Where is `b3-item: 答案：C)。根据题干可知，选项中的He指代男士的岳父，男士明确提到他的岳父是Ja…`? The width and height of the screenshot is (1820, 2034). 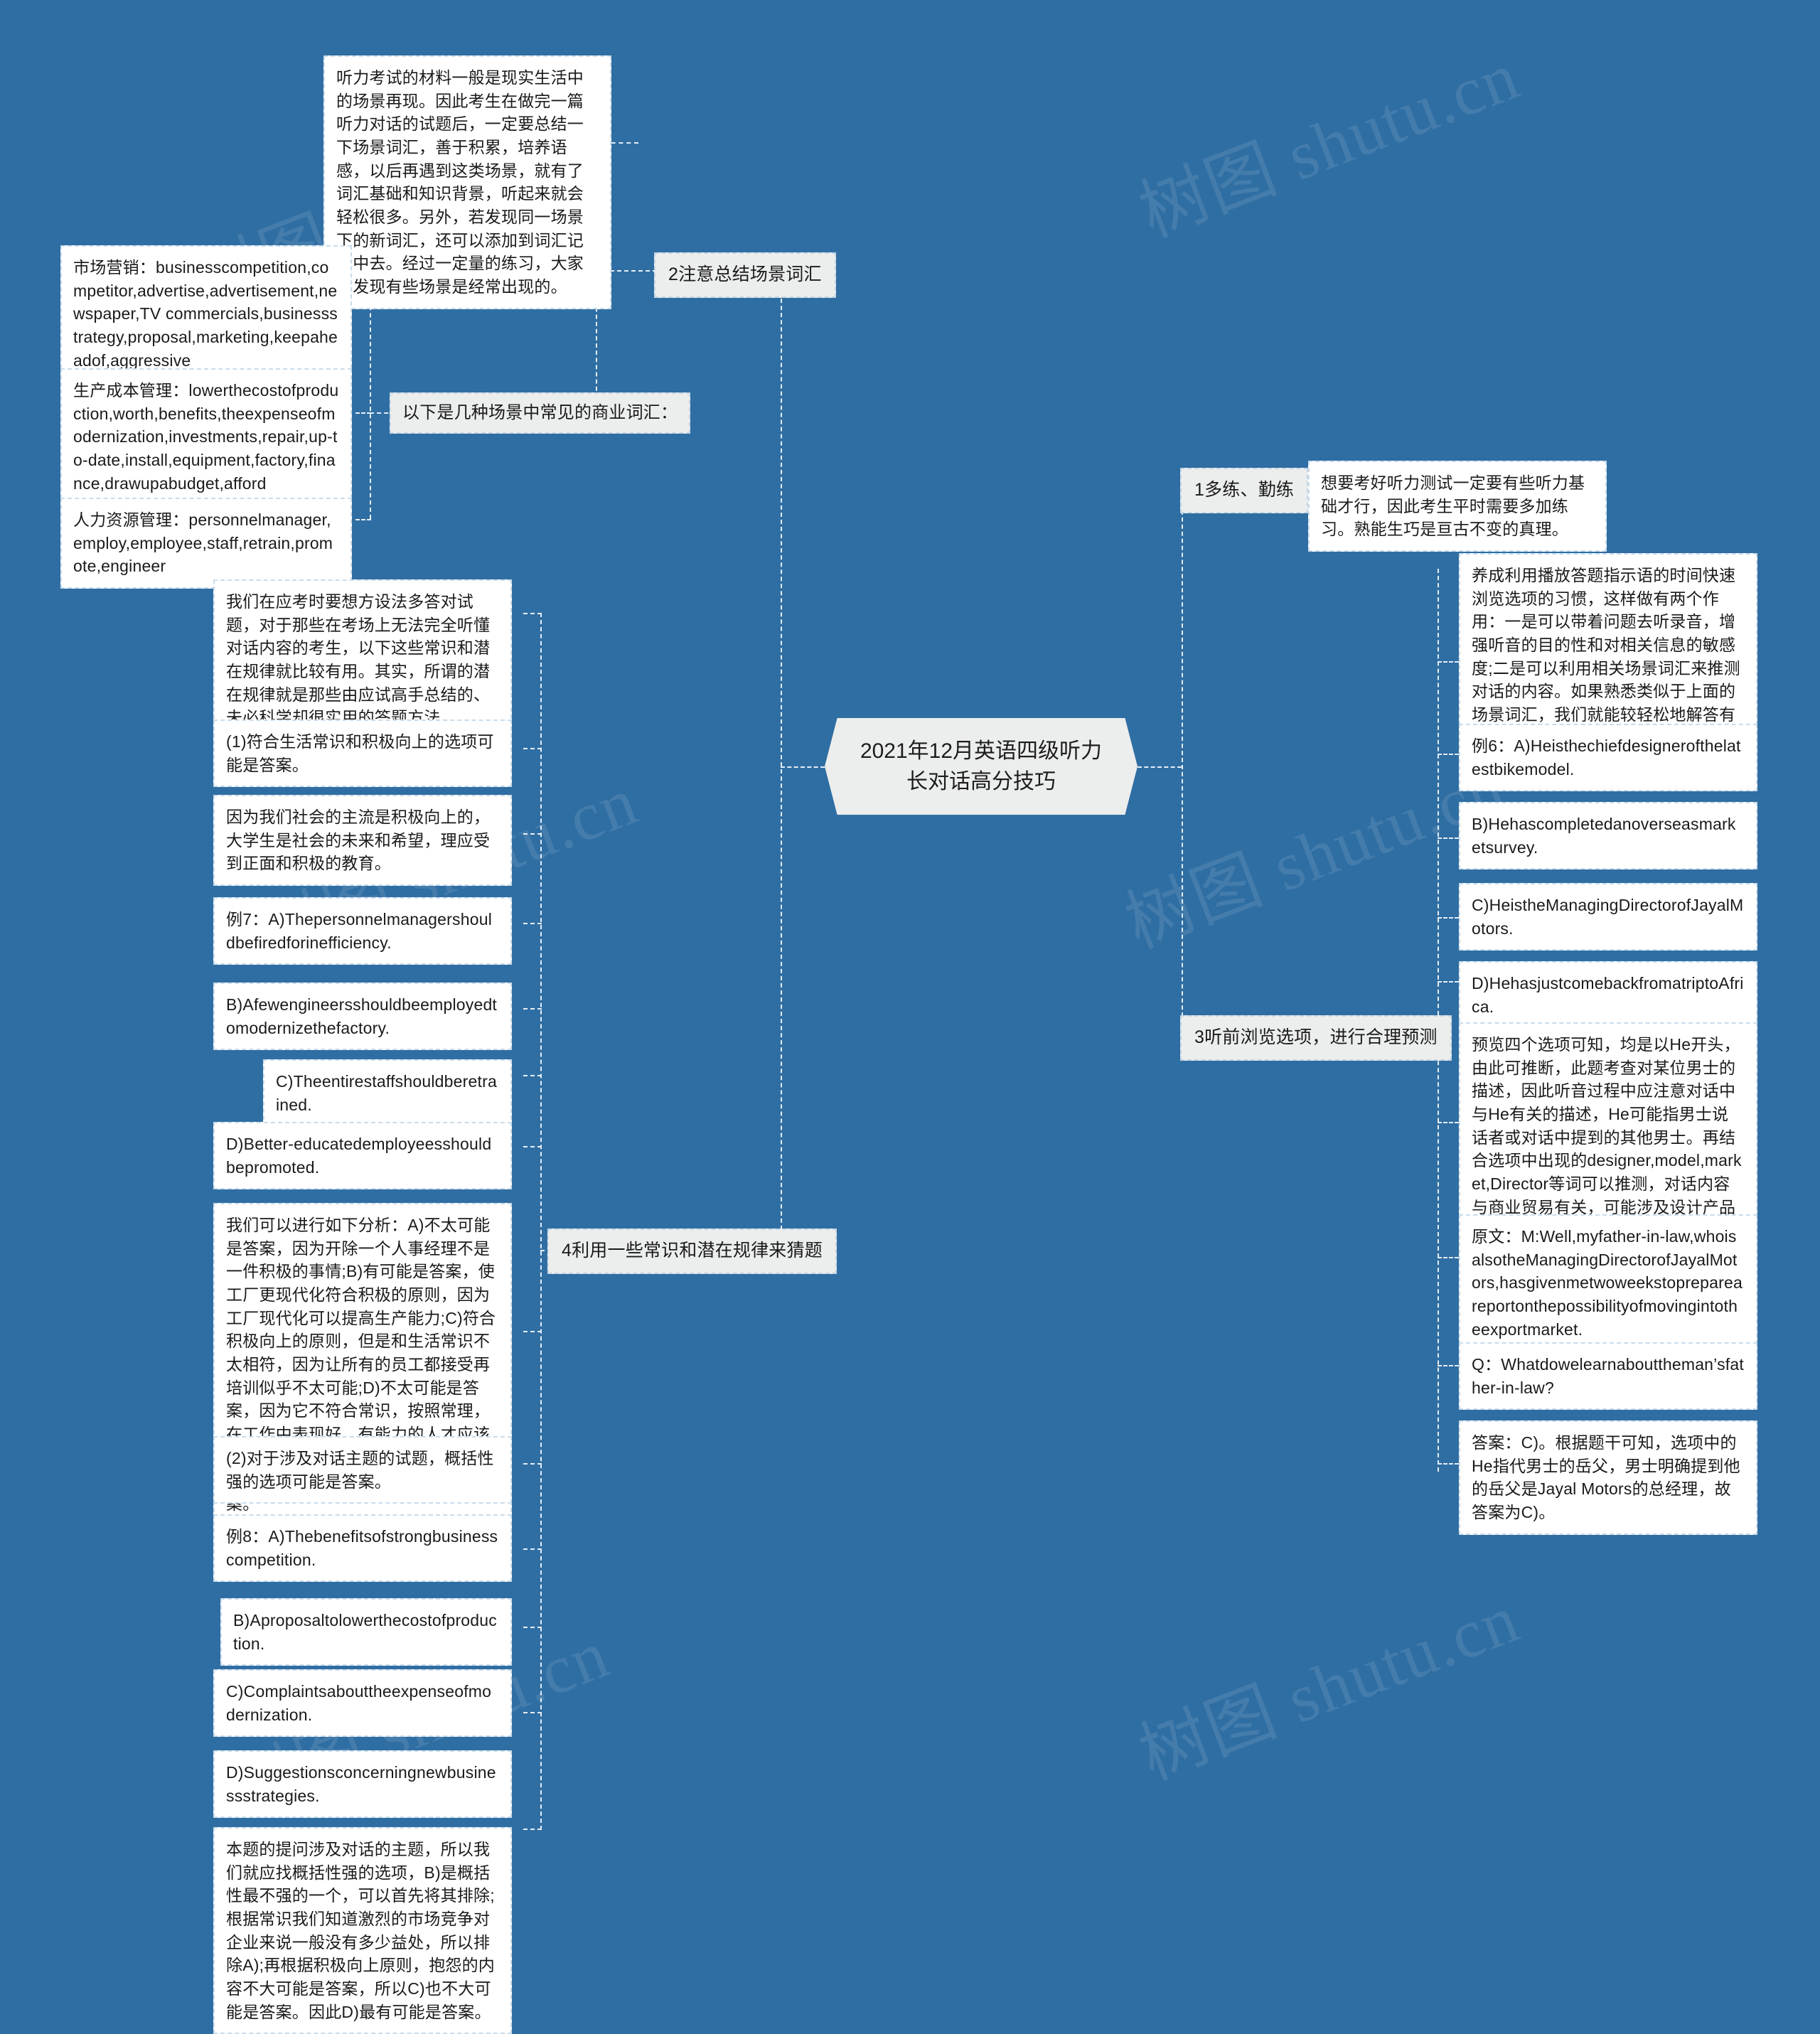
b3-item: 答案：C)。根据题干可知，选项中的He指代男士的岳父，男士明确提到他的岳父是Ja… is located at coordinates (1608, 1477).